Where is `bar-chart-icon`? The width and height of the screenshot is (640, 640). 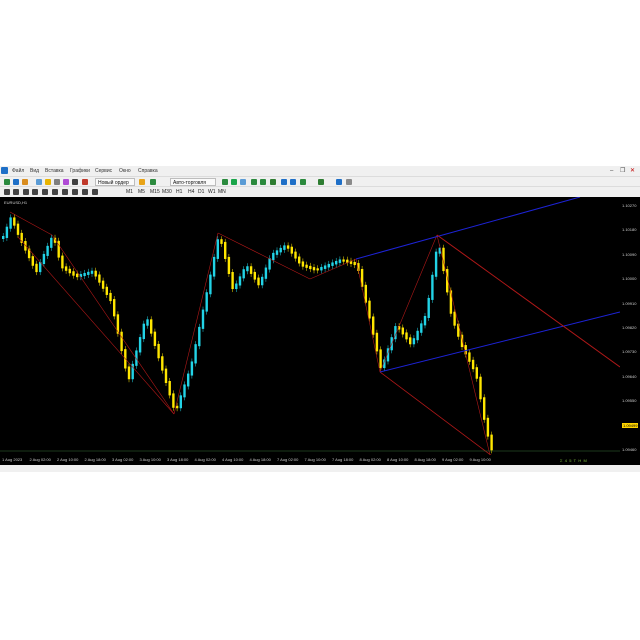
bar-chart-icon is located at coordinates (225, 182).